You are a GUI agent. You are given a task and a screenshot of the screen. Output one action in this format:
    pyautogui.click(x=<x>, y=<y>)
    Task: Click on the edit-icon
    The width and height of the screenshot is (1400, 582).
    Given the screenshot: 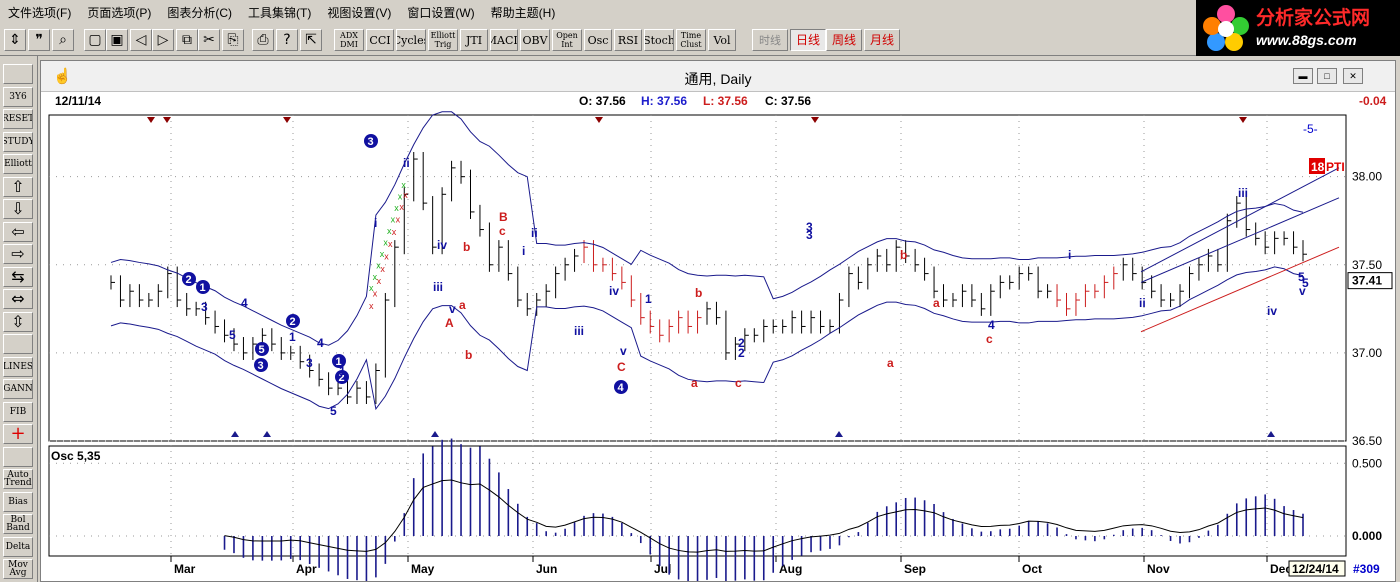 What is the action you would take?
    pyautogui.click(x=18, y=456)
    